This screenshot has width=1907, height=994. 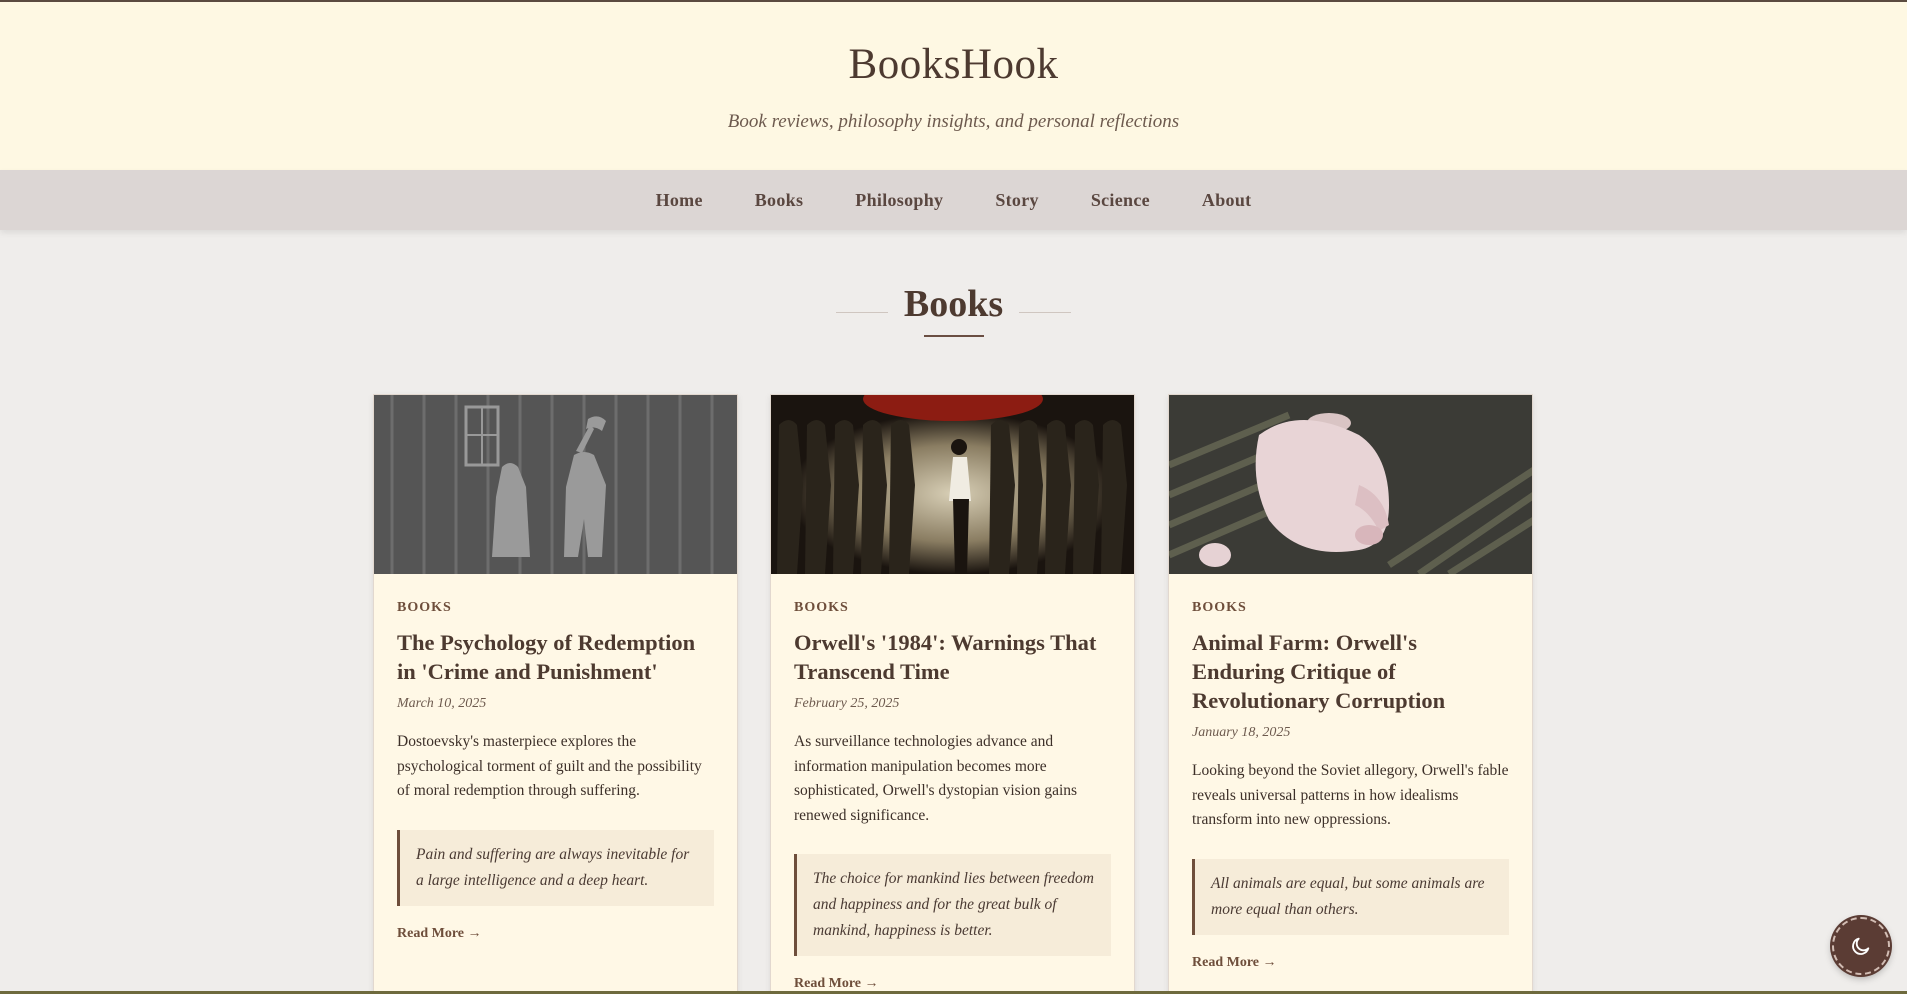 What do you see at coordinates (952, 484) in the screenshot?
I see `1984-illustration` at bounding box center [952, 484].